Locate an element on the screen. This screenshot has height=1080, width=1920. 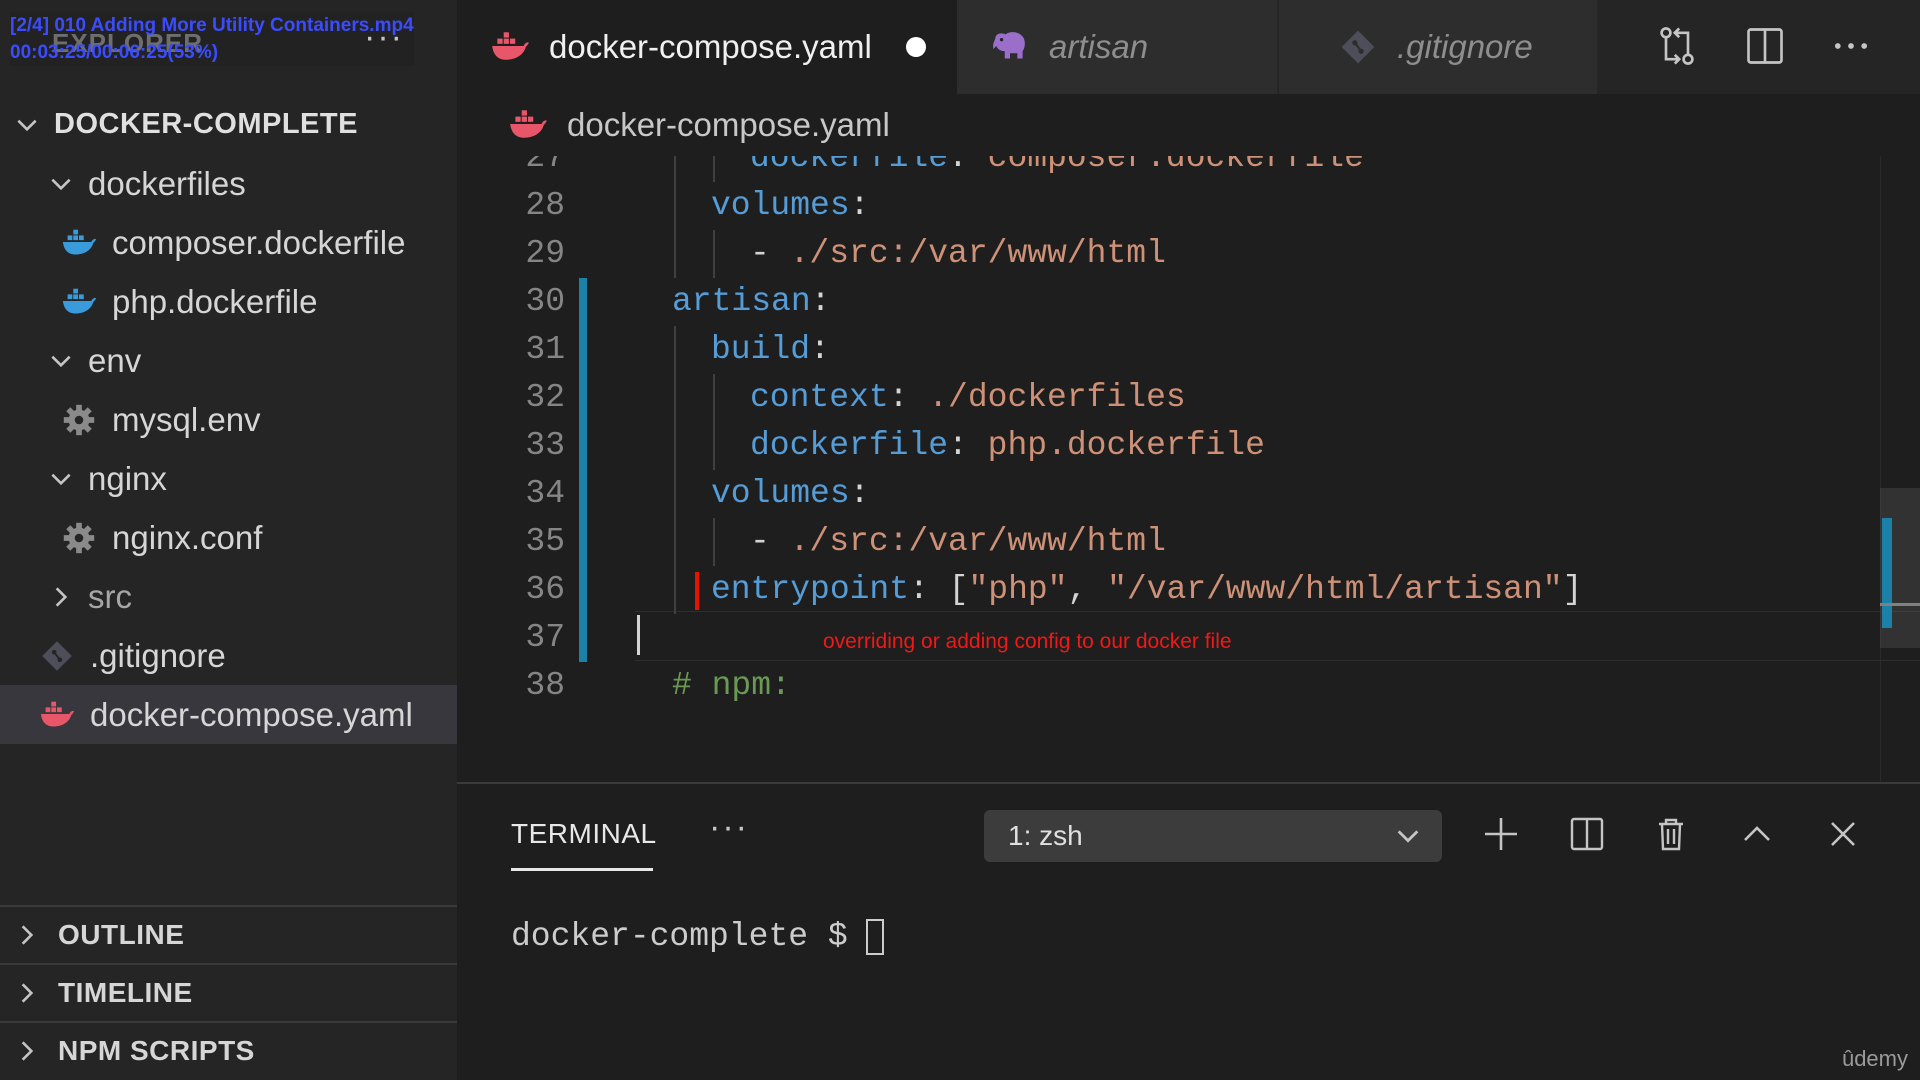
line-number: 29 is located at coordinates (545, 253).